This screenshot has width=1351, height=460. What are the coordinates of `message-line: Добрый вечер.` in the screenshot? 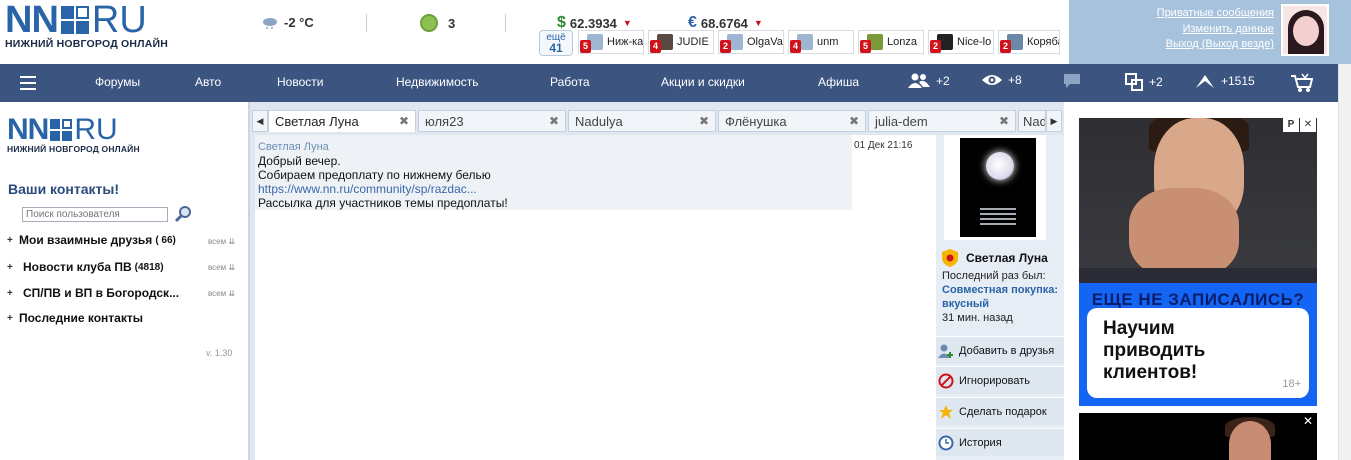 It's located at (299, 161).